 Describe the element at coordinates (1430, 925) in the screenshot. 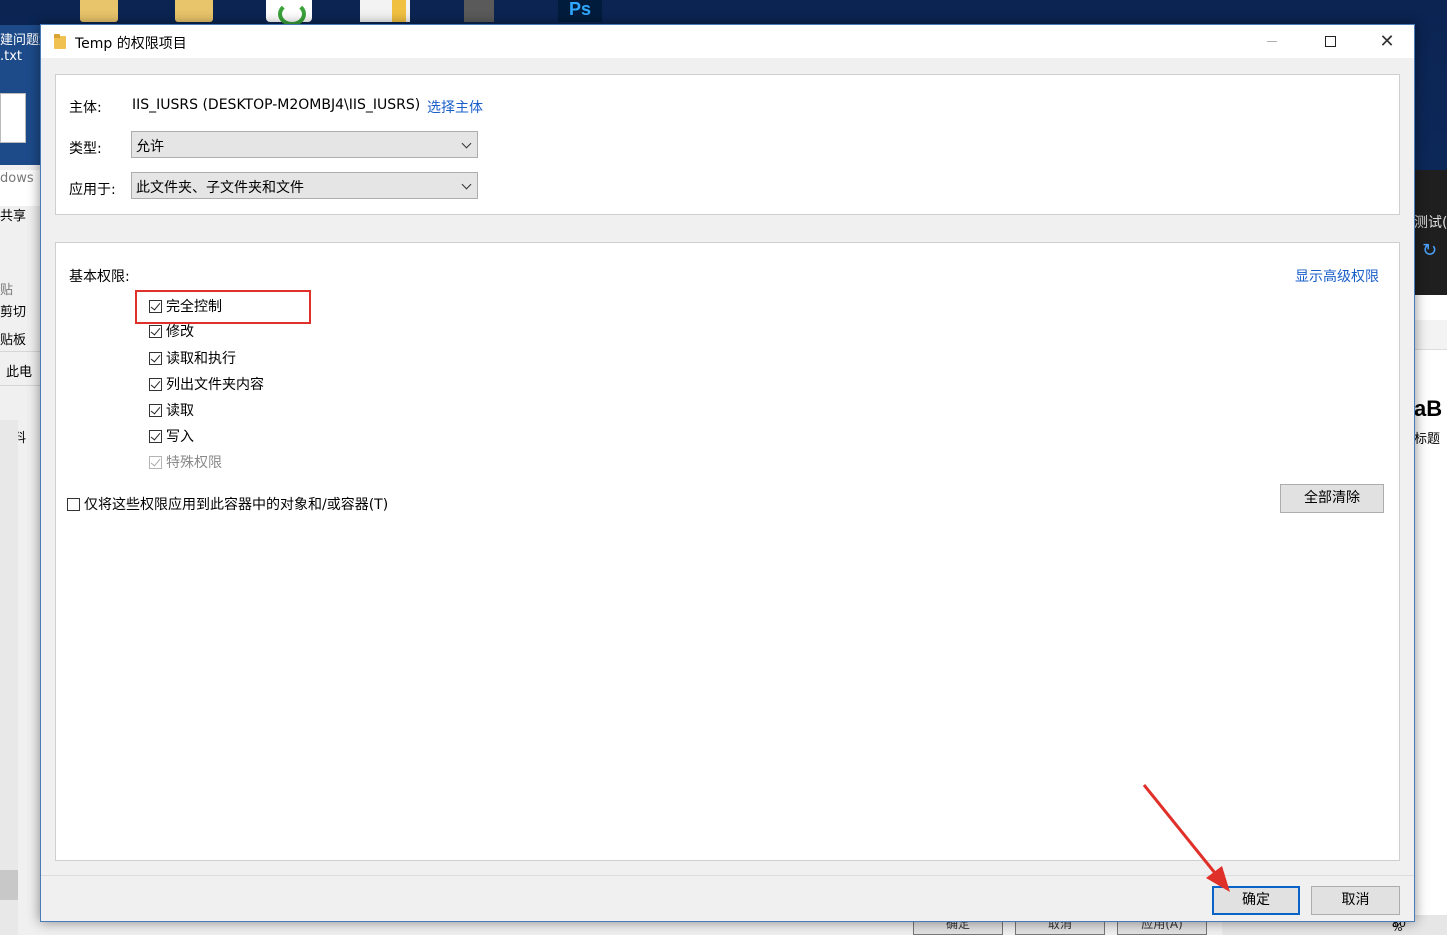

I see `status-bar` at that location.